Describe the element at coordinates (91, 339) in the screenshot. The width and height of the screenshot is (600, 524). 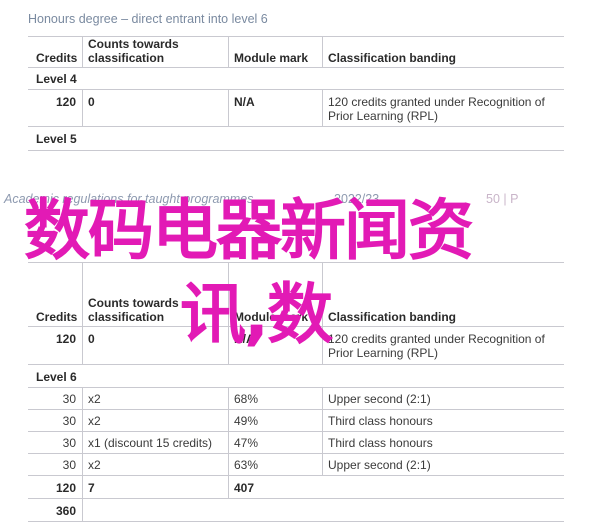
I see `table2-level5-counts: 0` at that location.